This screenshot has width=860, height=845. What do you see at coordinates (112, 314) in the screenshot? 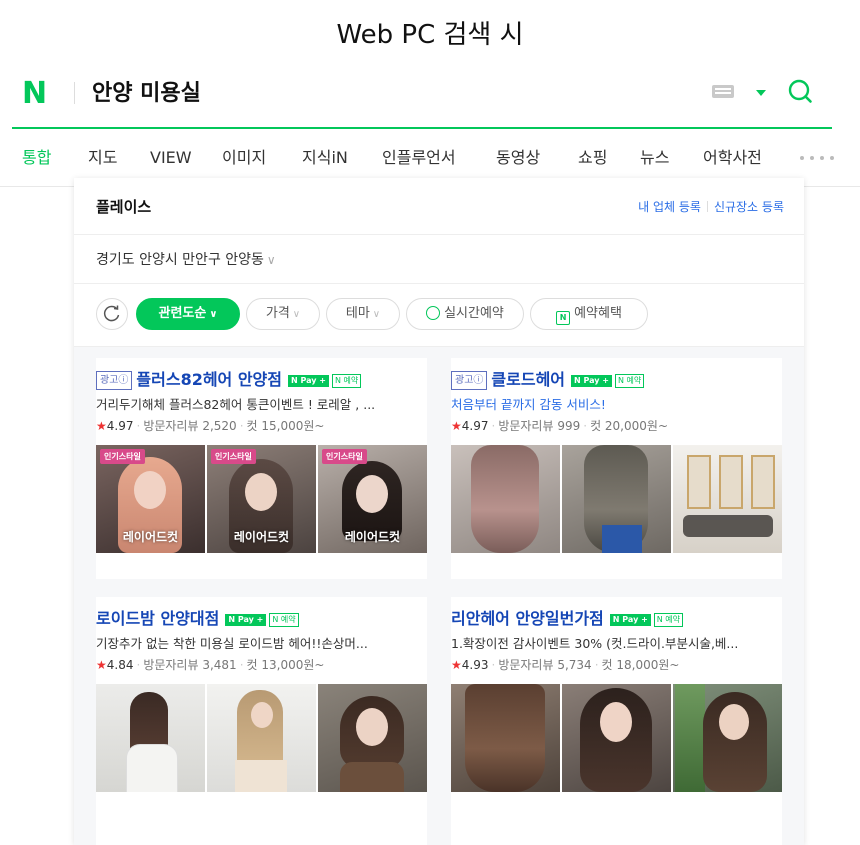
I see `refresh-button` at bounding box center [112, 314].